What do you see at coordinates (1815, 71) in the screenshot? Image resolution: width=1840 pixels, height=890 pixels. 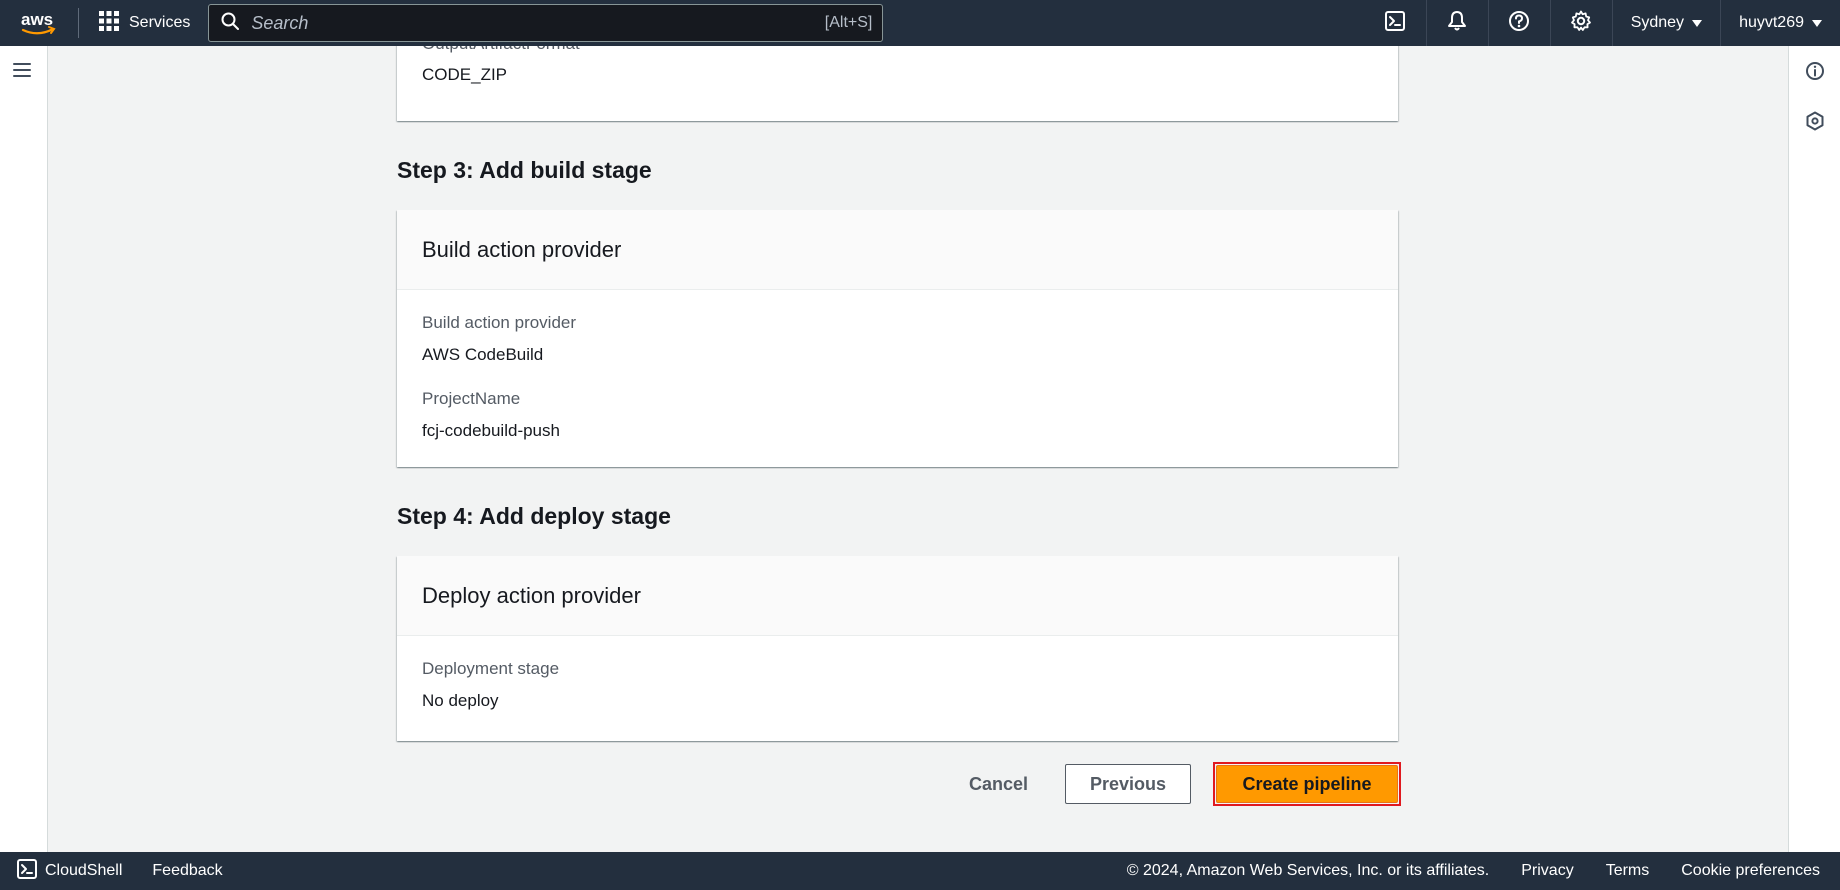 I see `info-icon` at bounding box center [1815, 71].